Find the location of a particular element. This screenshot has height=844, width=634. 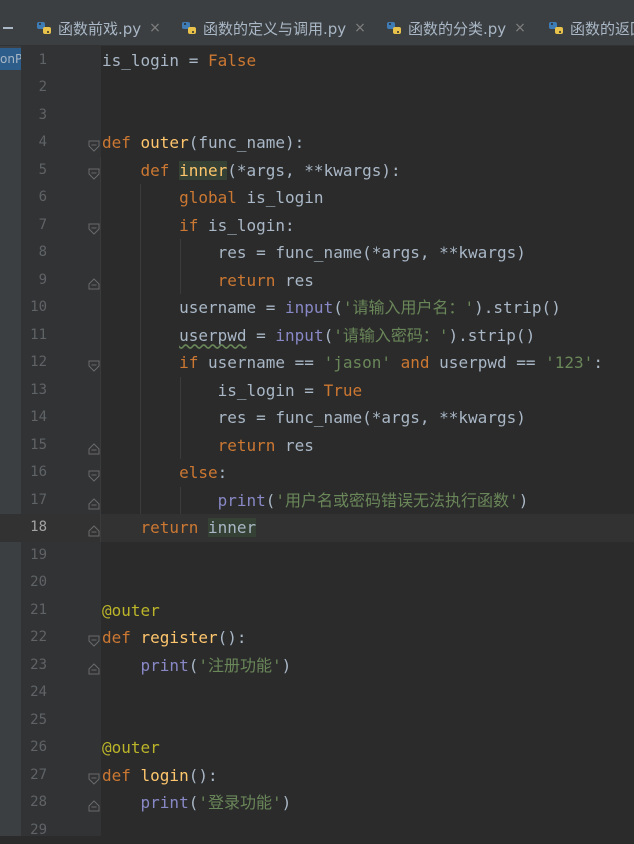

code-token: res is located at coordinates (299, 280).